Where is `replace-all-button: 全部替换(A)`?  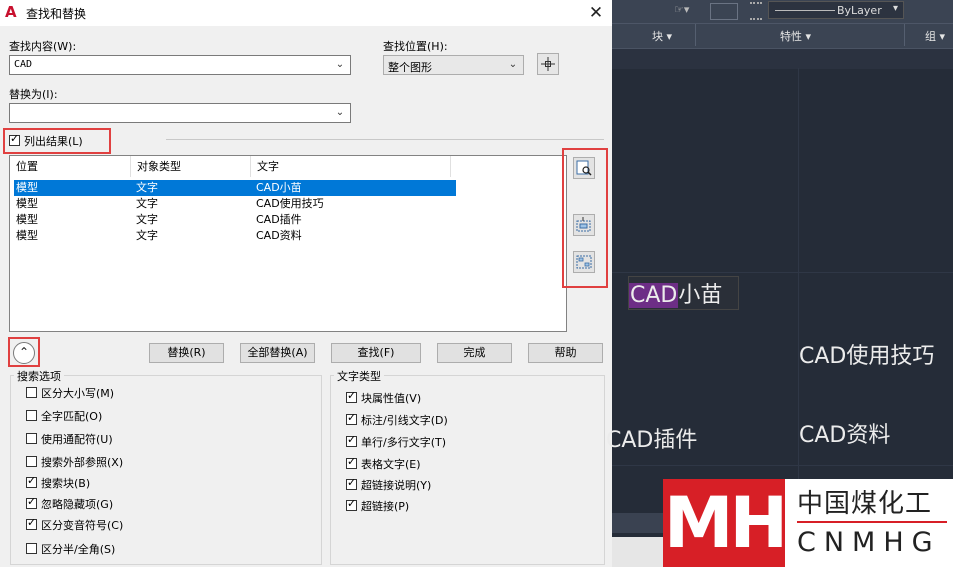 replace-all-button: 全部替换(A) is located at coordinates (277, 353).